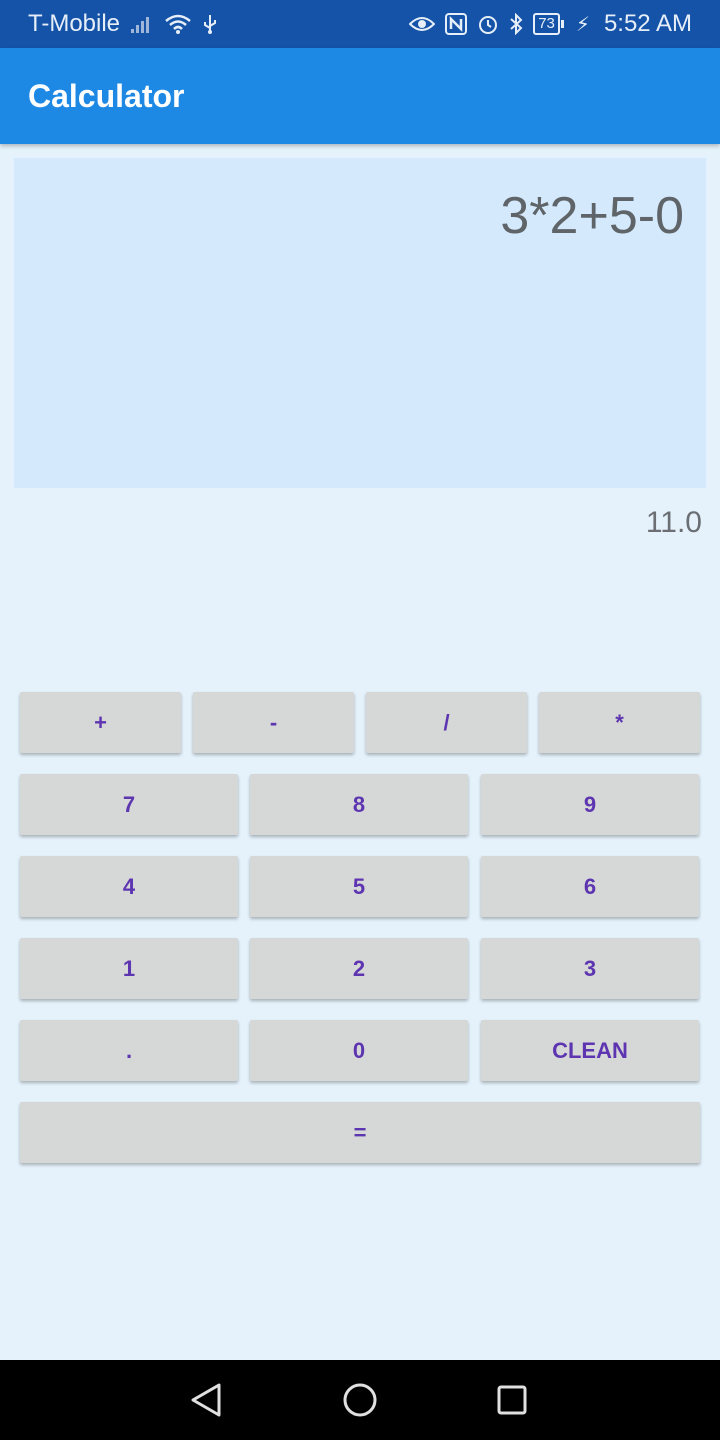  What do you see at coordinates (129, 1050) in the screenshot?
I see `decimal-point-button: .` at bounding box center [129, 1050].